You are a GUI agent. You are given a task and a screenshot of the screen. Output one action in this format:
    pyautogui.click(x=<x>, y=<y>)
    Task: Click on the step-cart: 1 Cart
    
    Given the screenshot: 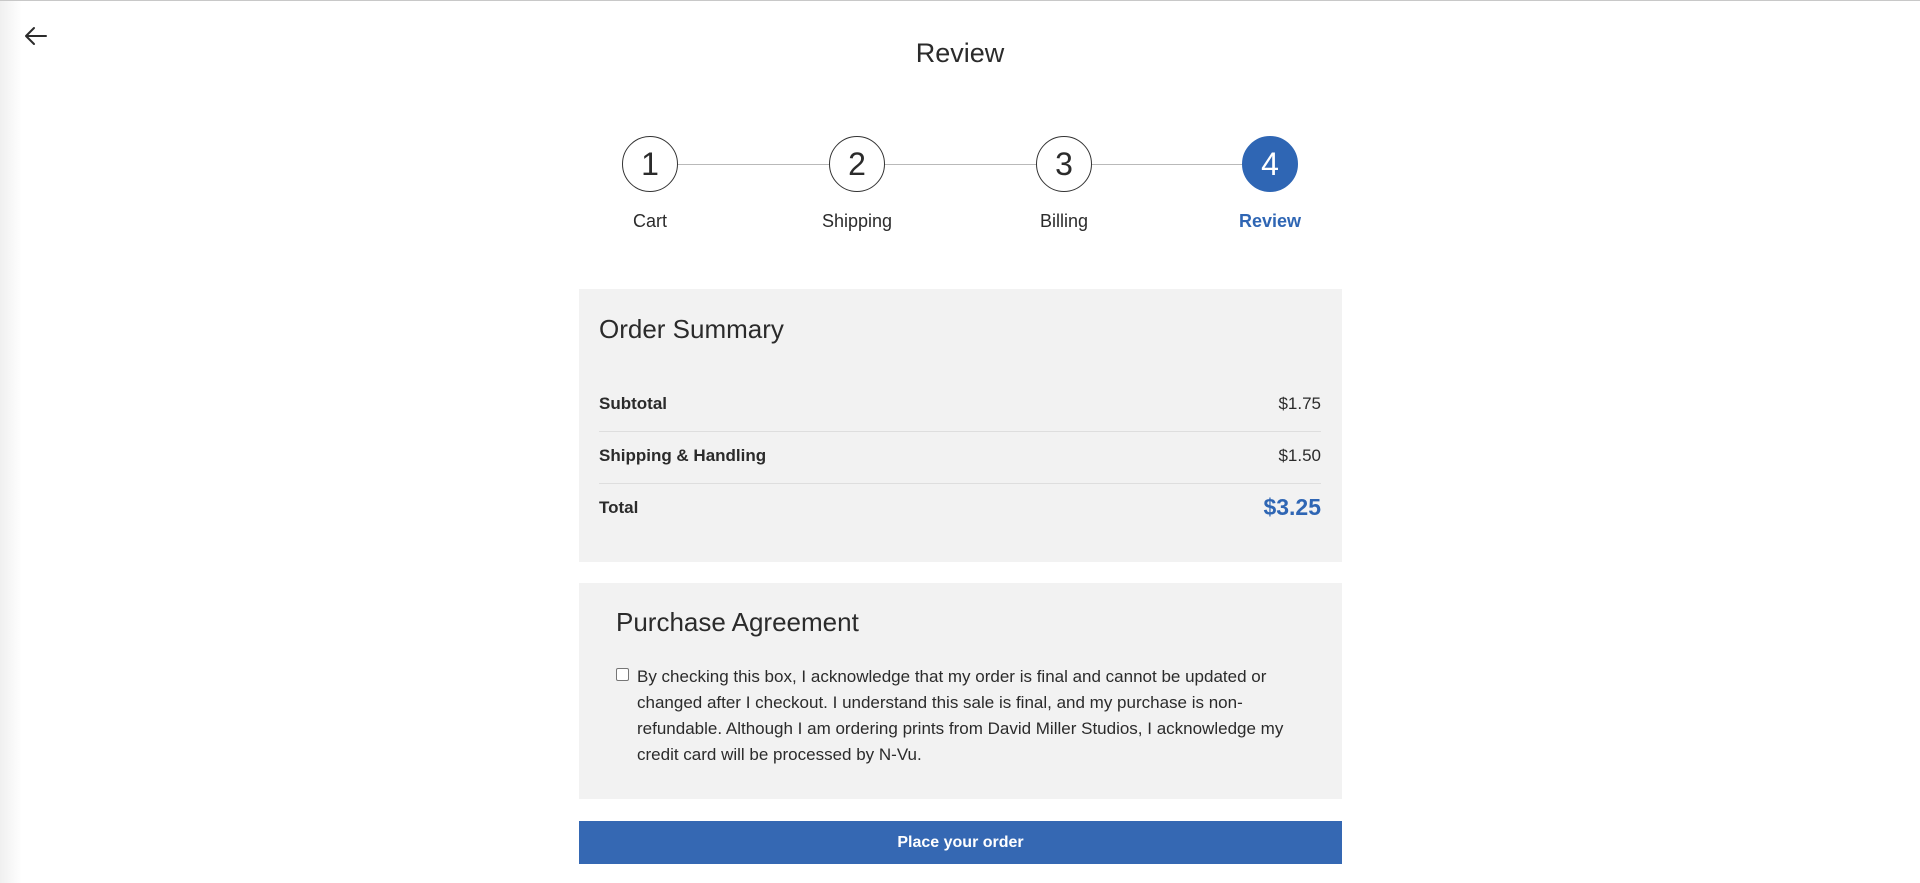 What is the action you would take?
    pyautogui.click(x=650, y=184)
    